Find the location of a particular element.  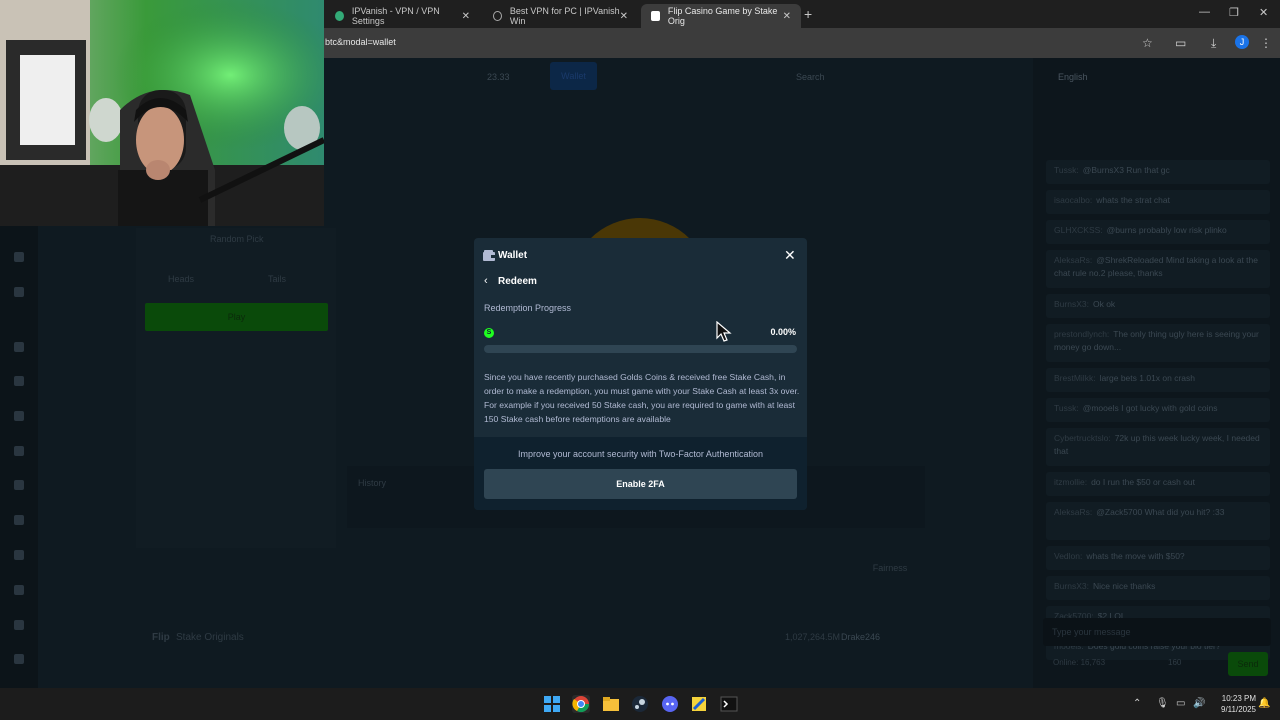

footer-brand: Stake Originals is located at coordinates (210, 637).